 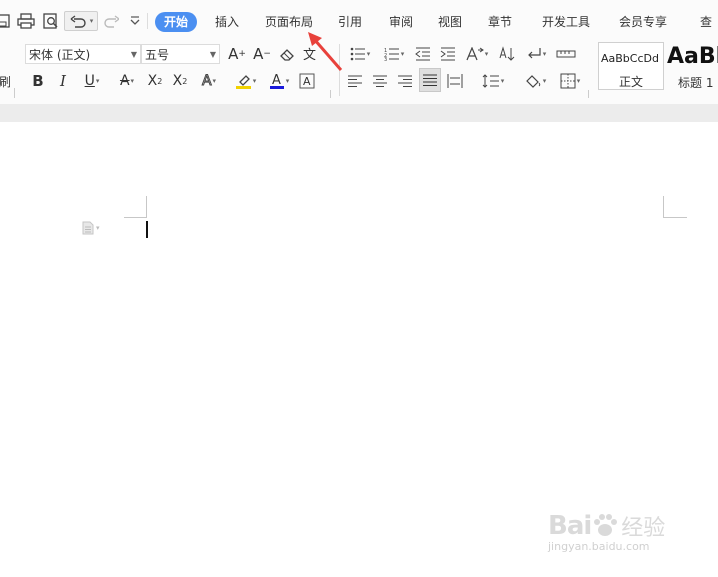 What do you see at coordinates (262, 54) in the screenshot?
I see `shrink-font-icon: A −` at bounding box center [262, 54].